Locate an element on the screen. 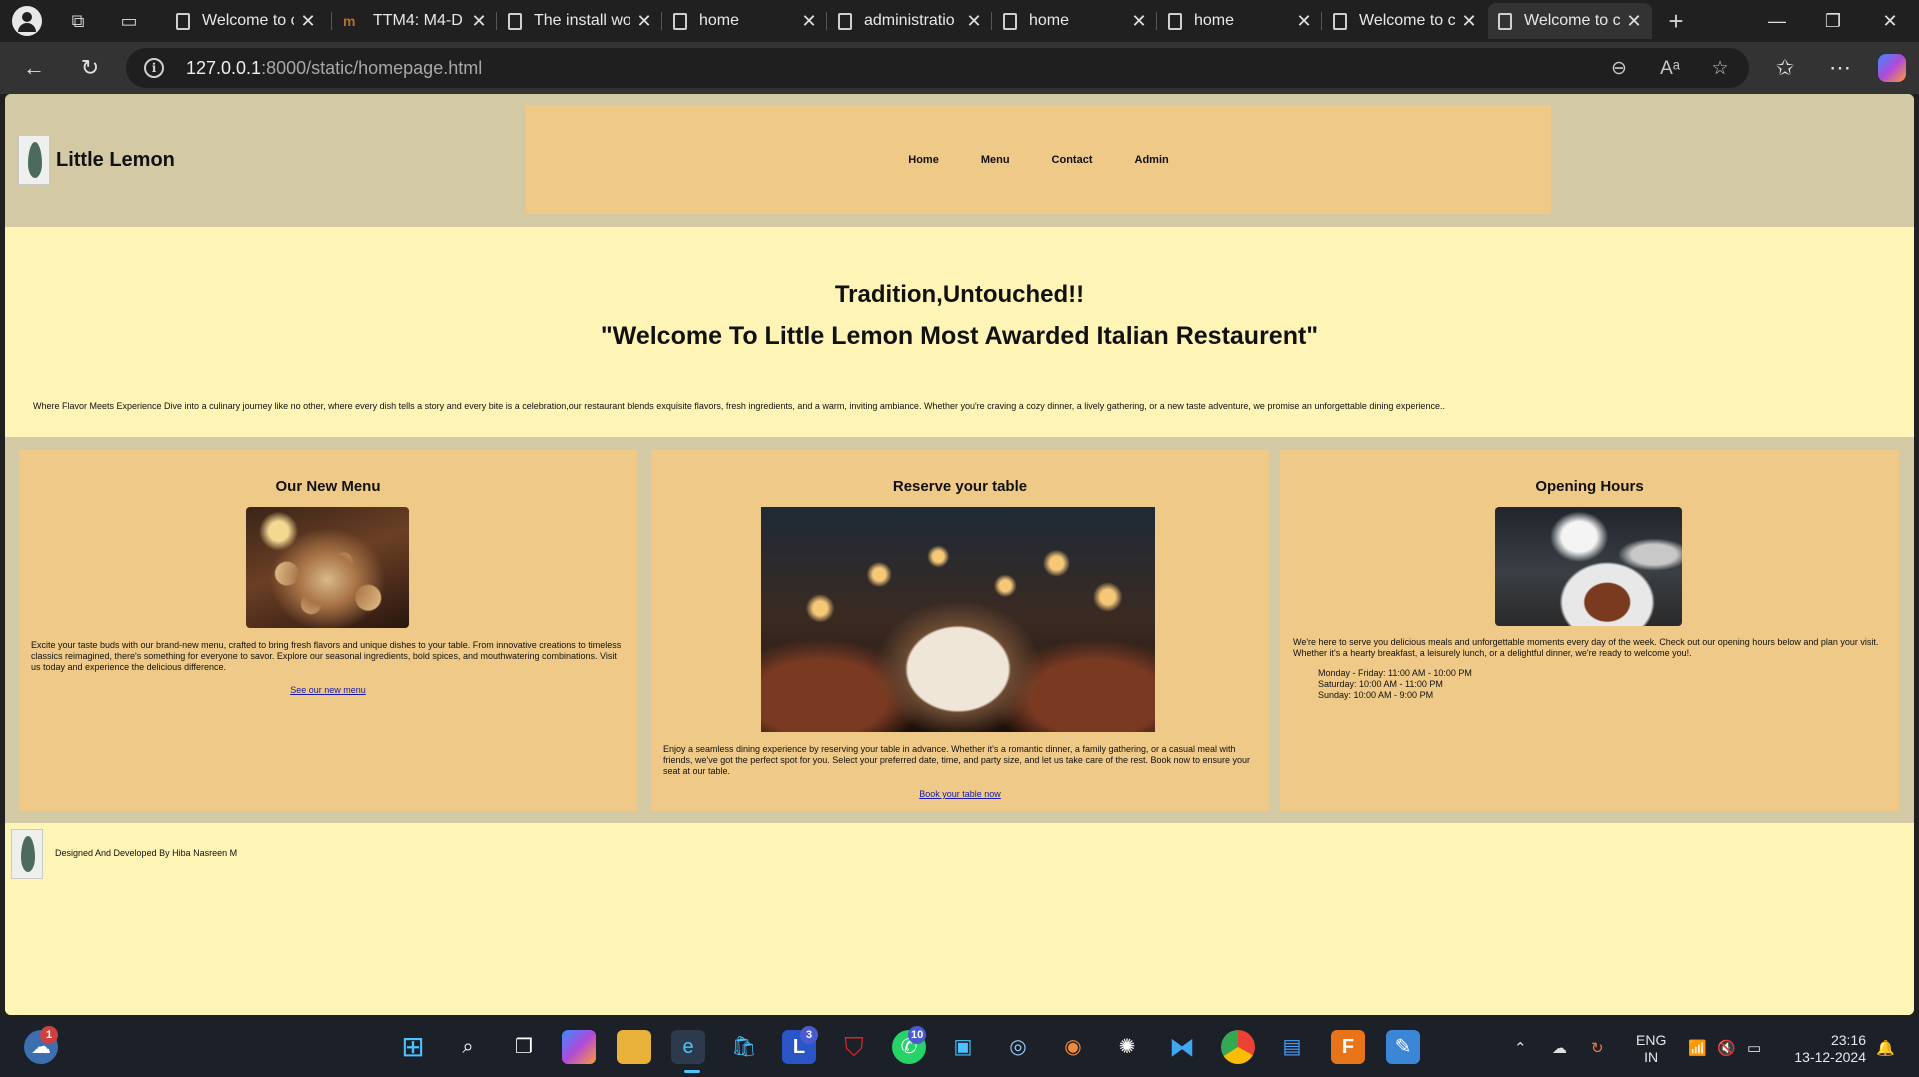 The image size is (1919, 1077). book-table-link: Book your table now is located at coordinates (960, 794).